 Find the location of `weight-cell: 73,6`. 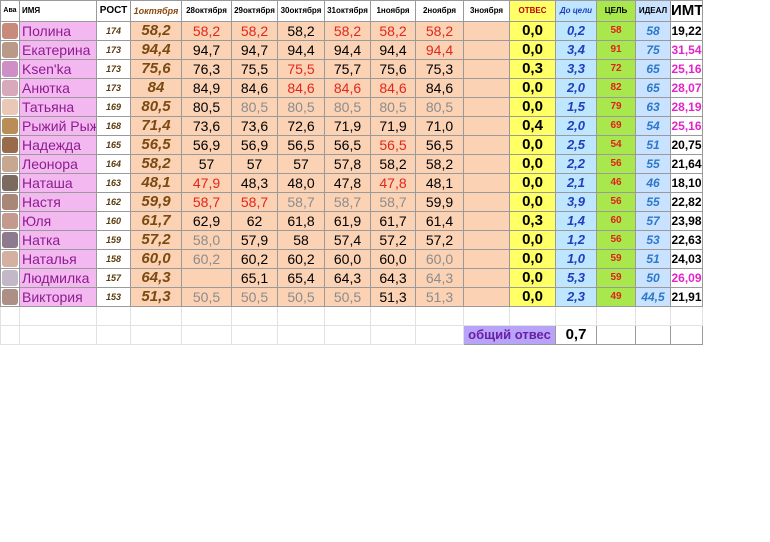

weight-cell: 73,6 is located at coordinates (206, 126).